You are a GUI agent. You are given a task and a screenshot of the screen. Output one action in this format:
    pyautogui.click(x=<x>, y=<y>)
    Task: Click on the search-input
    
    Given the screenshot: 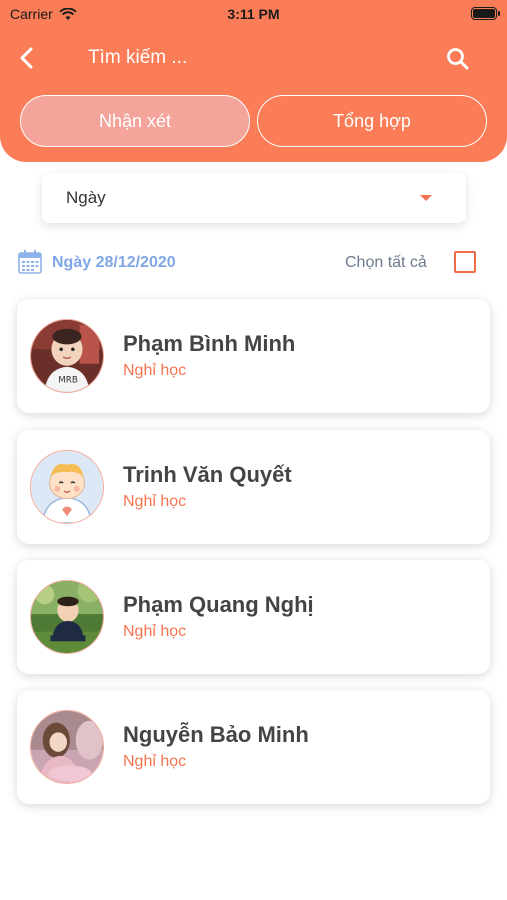 What is the action you would take?
    pyautogui.click(x=253, y=58)
    